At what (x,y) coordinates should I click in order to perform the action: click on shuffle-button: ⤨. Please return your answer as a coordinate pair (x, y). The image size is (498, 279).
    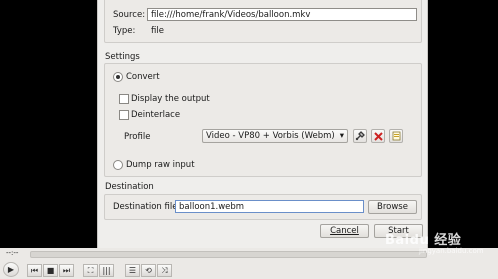
    Looking at the image, I should click on (164, 270).